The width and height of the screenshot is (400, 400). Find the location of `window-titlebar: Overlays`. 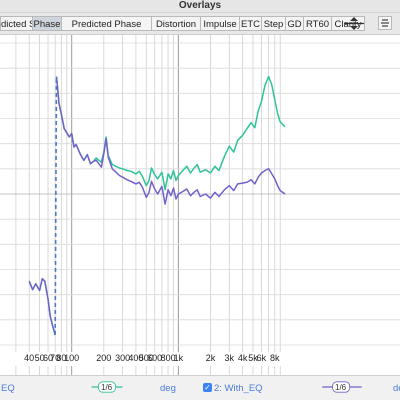

window-titlebar: Overlays is located at coordinates (200, 6).